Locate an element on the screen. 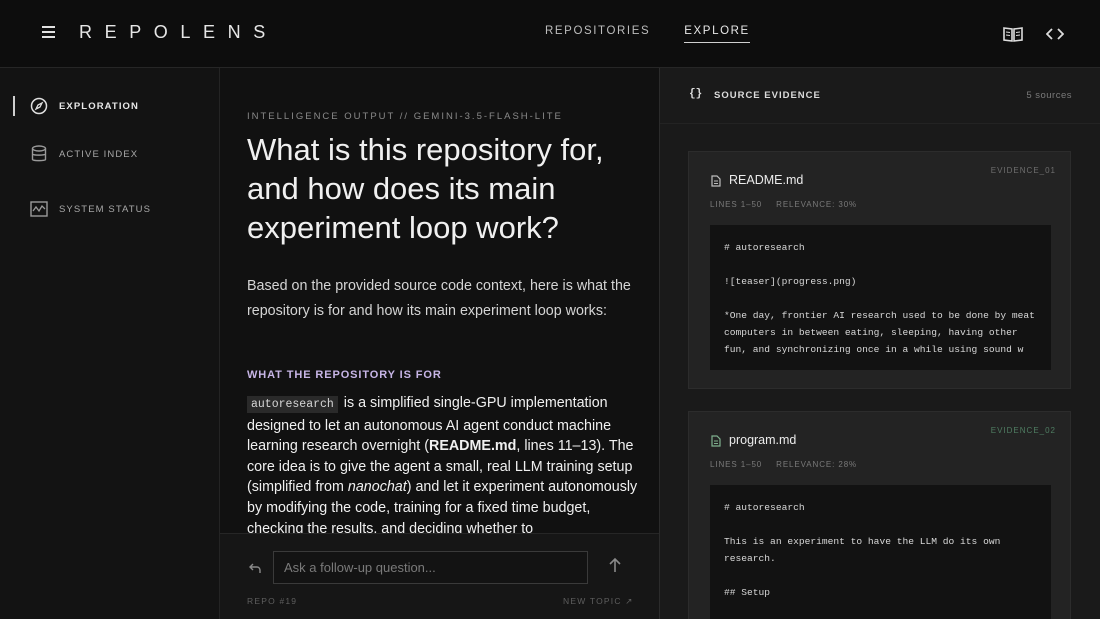  main-nav: REPOSITORIES EXPLORE is located at coordinates (647, 34).